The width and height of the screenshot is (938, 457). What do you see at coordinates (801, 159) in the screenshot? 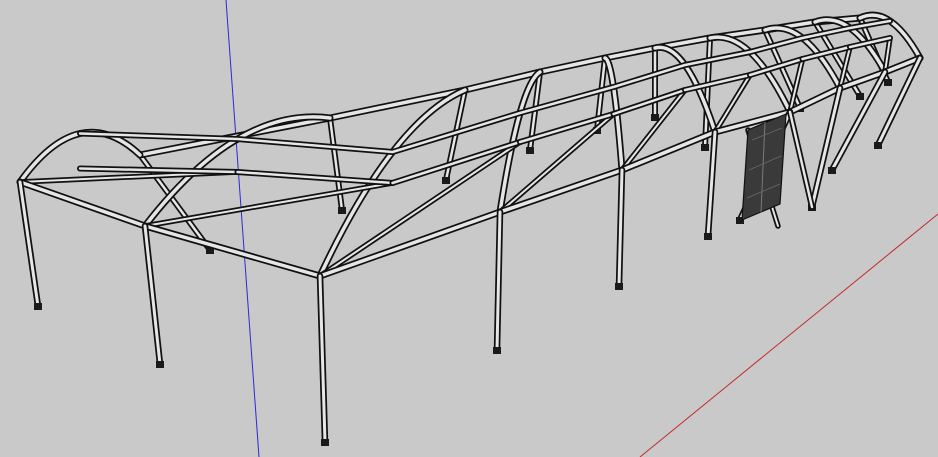
I see `end-wall-post-highlight` at bounding box center [801, 159].